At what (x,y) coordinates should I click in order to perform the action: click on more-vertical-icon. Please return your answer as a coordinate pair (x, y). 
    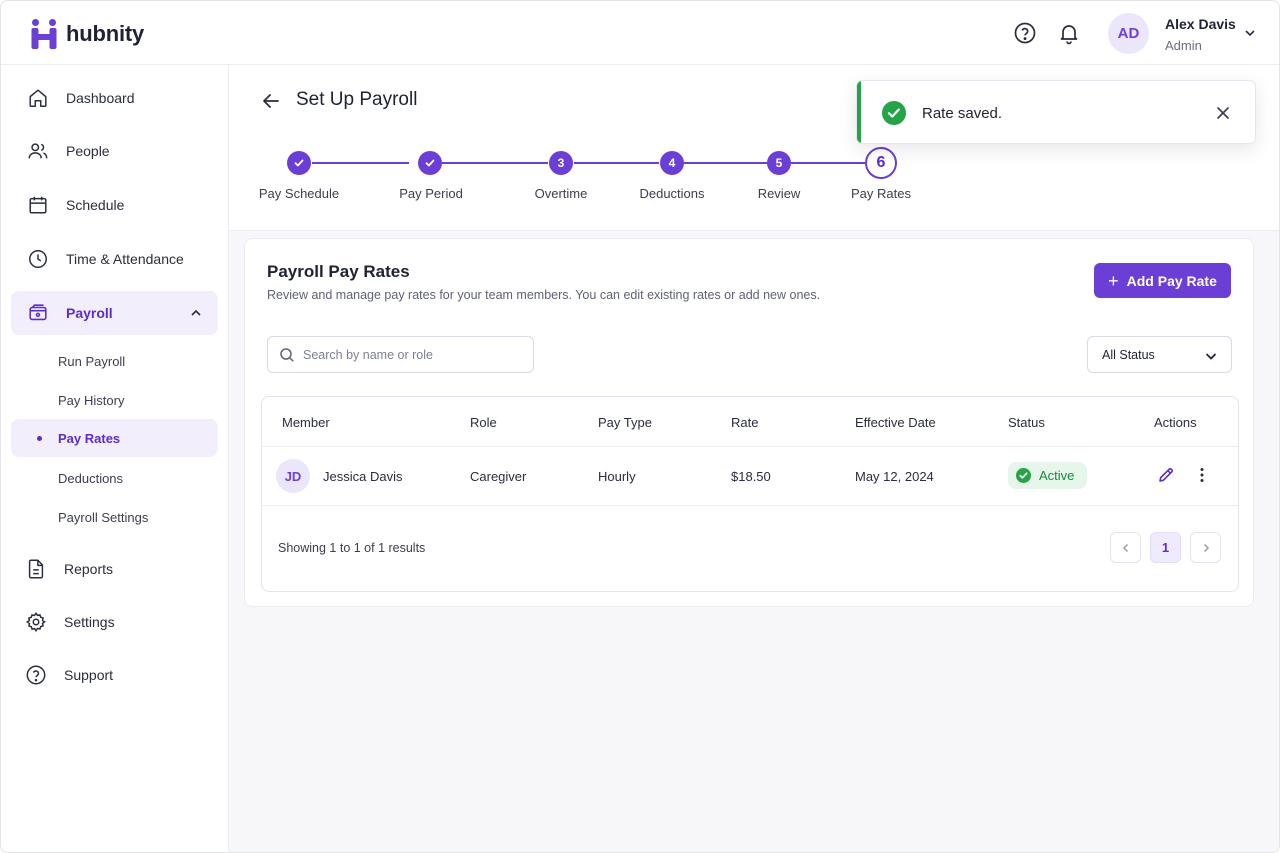
    Looking at the image, I should click on (1202, 475).